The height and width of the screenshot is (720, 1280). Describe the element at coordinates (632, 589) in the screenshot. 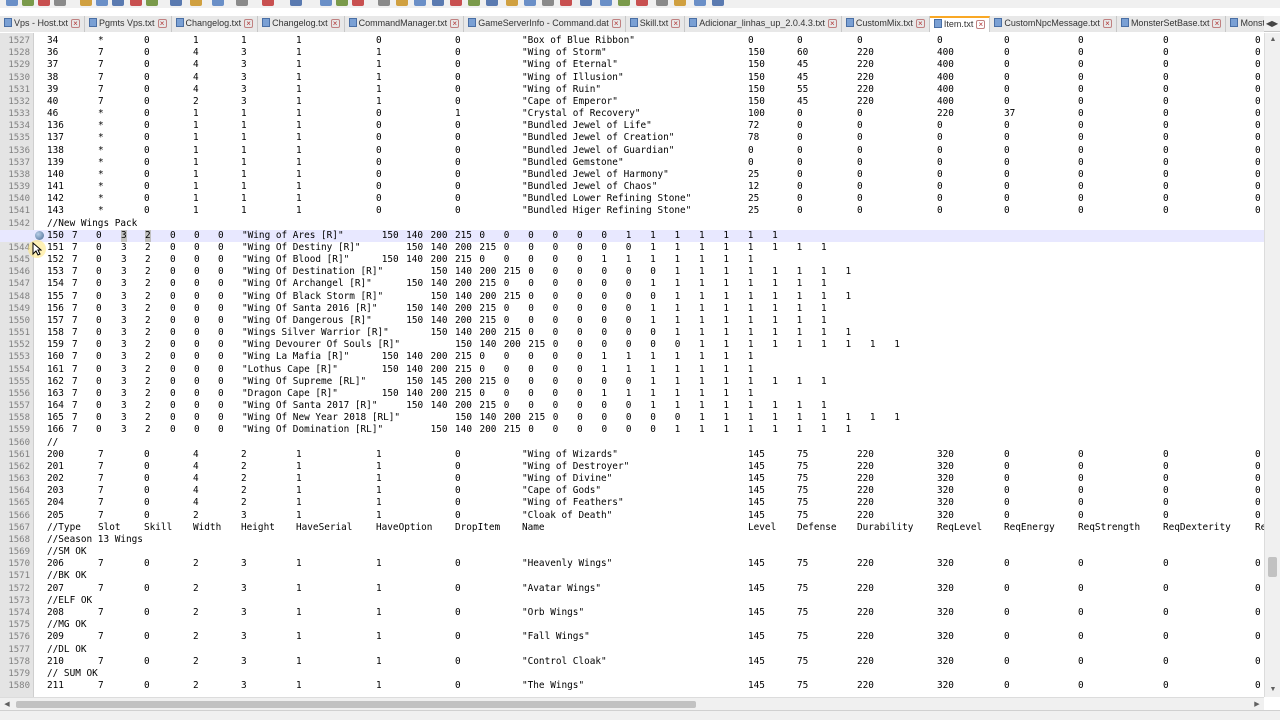

I see `code-line: 207 7 0 2 3 1 1 0 "Avatar Wings" 145 75 220 320 0 0 0 0` at that location.